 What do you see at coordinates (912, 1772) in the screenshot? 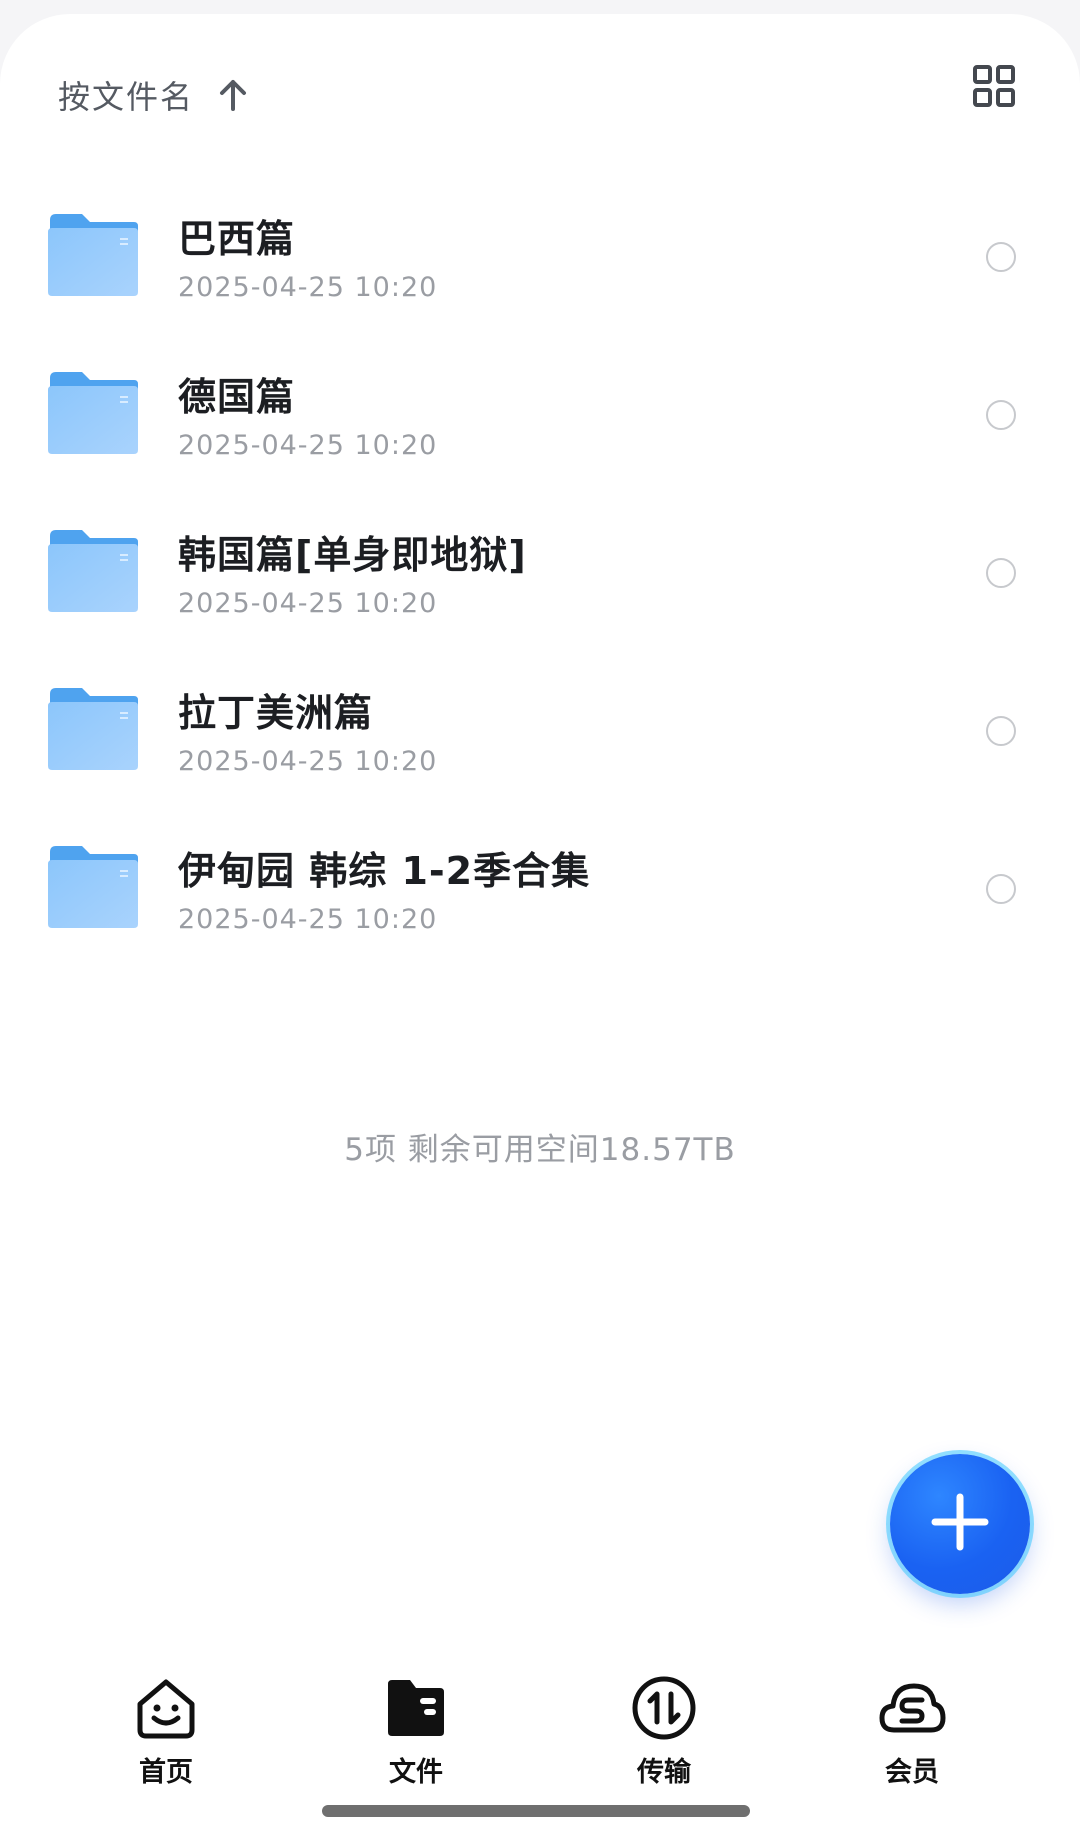
I see `tab-membership-label: 会员` at bounding box center [912, 1772].